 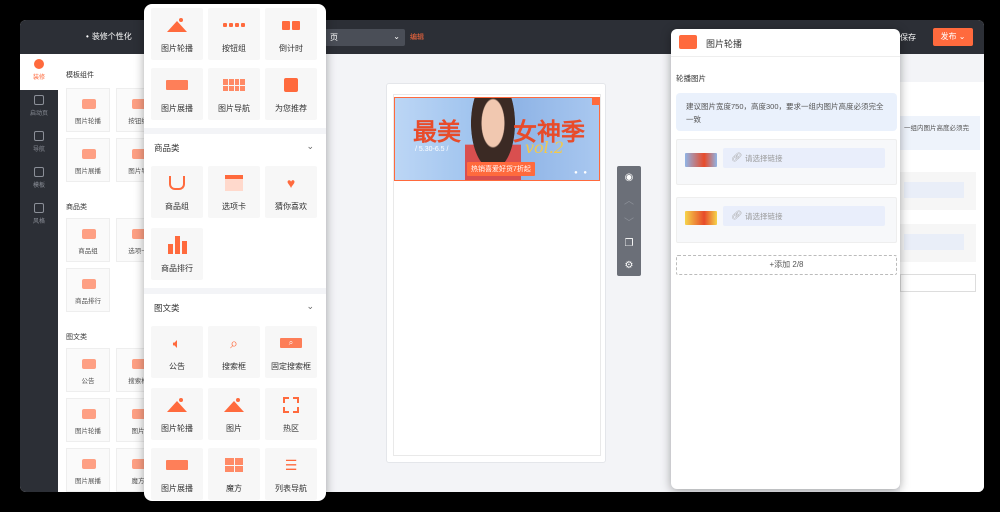 What do you see at coordinates (234, 34) in the screenshot?
I see `component-button-group: 按钮组` at bounding box center [234, 34].